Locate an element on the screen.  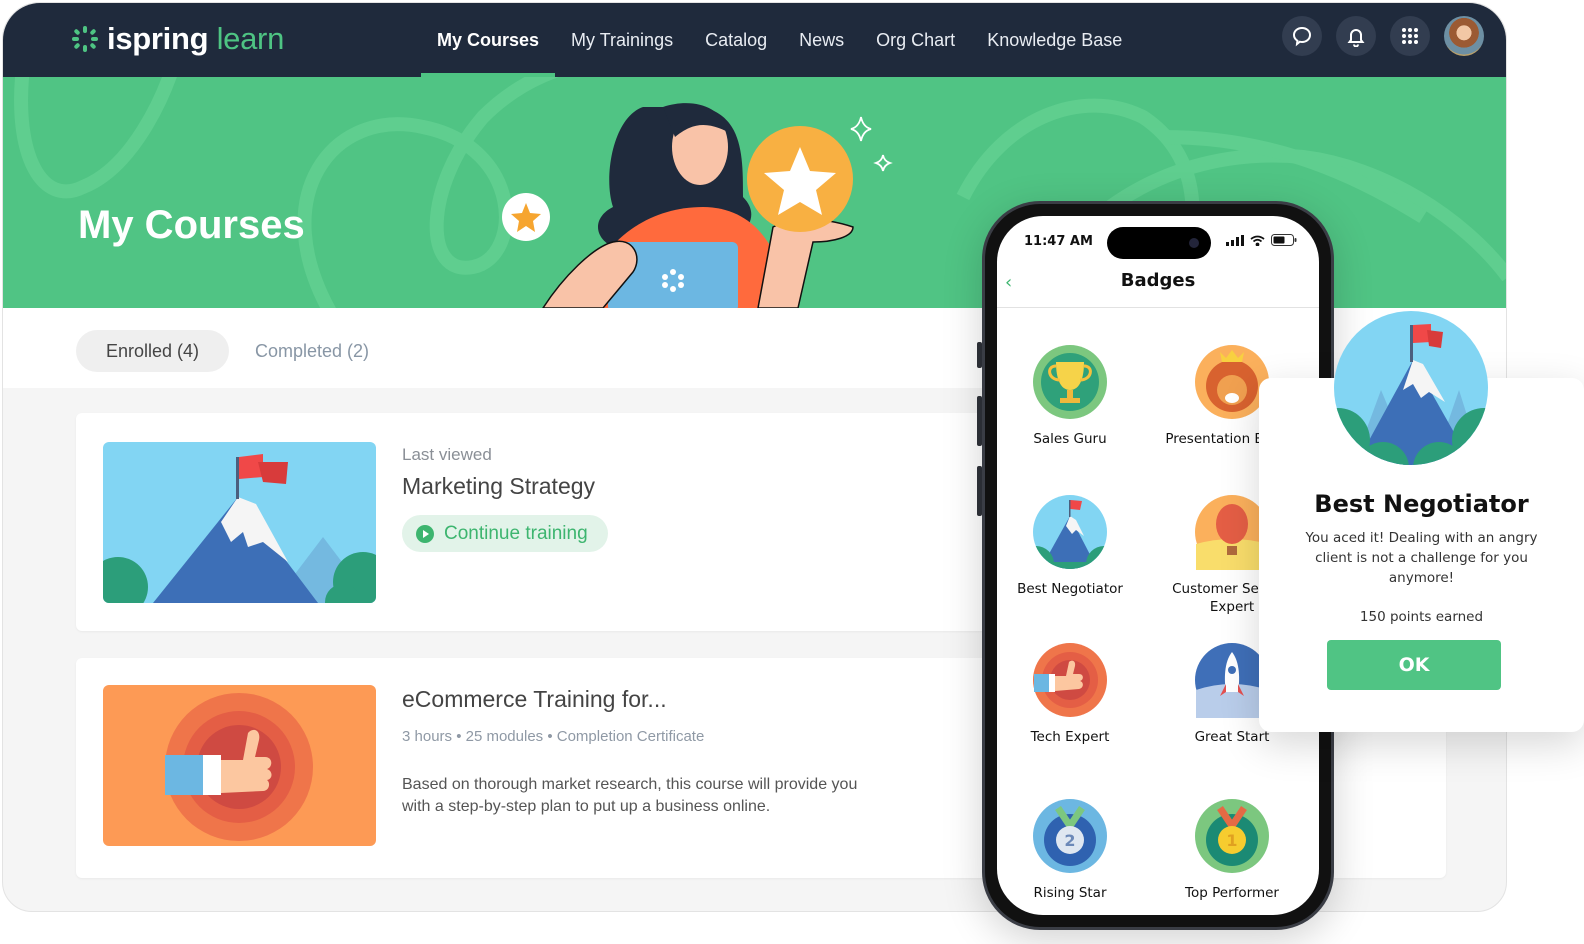
status-time: 11:47 AM is located at coordinates (1058, 241).